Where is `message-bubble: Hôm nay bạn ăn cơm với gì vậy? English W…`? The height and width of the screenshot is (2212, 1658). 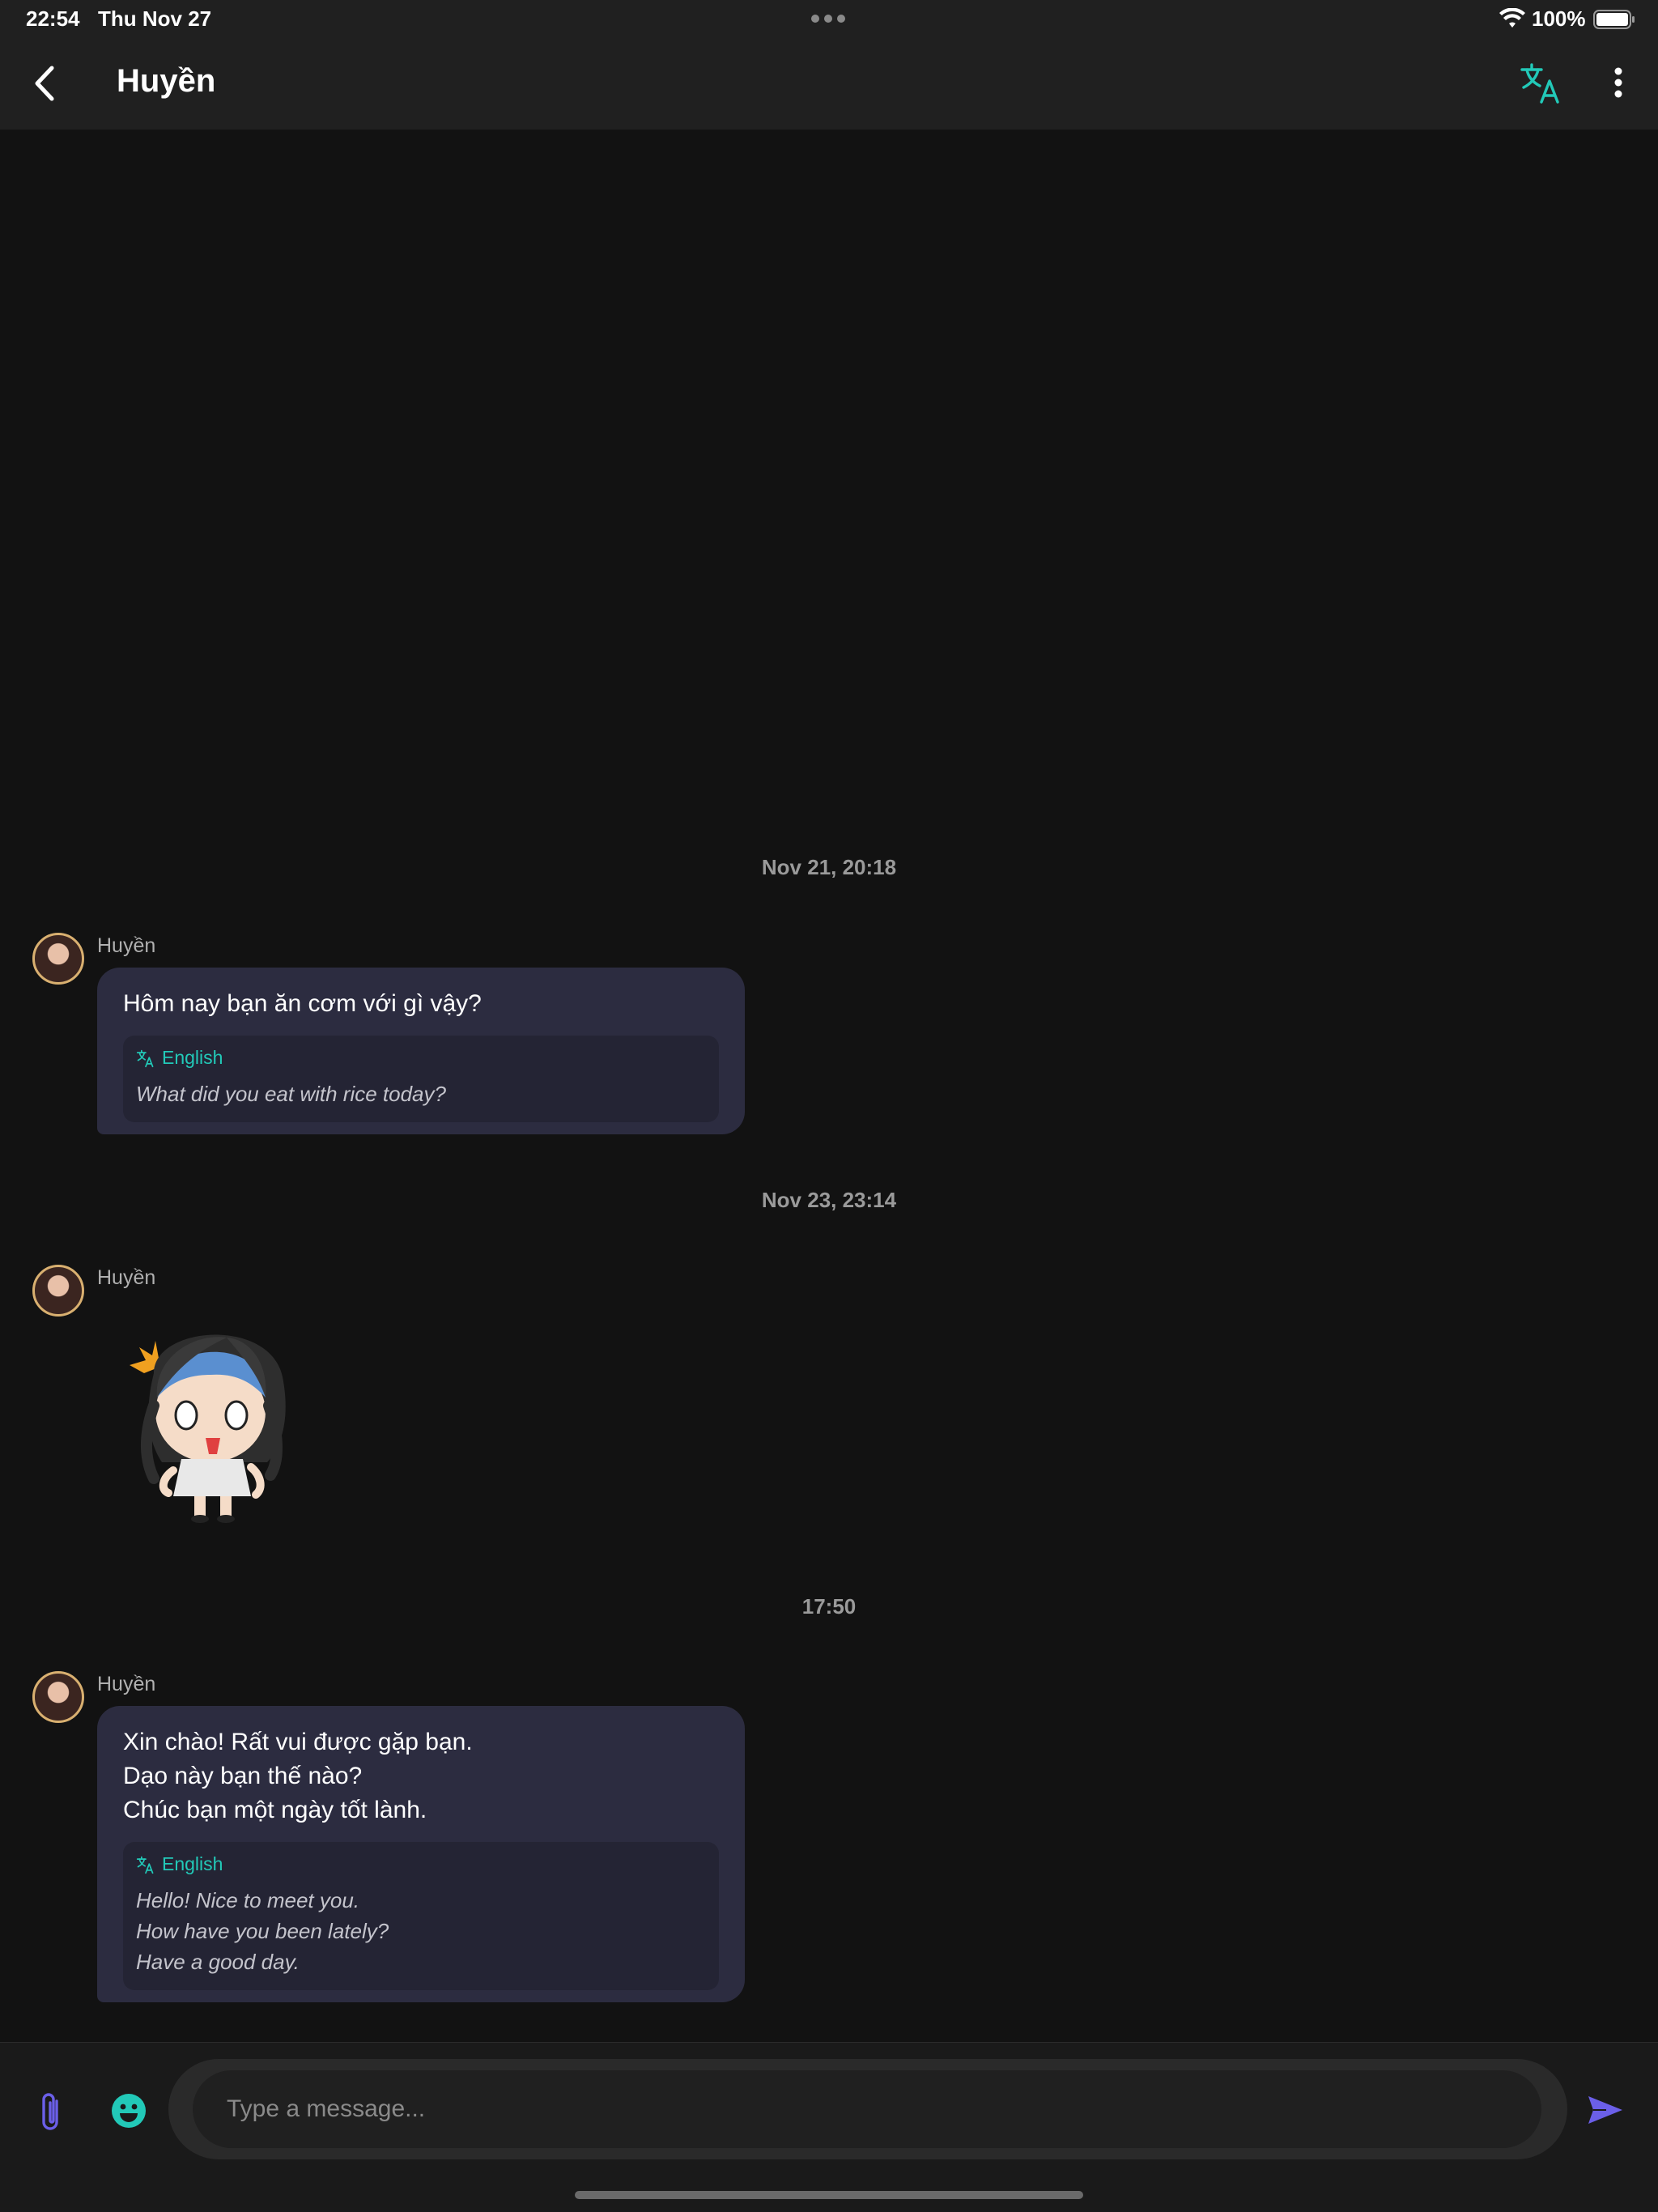 message-bubble: Hôm nay bạn ăn cơm với gì vậy? English W… is located at coordinates (421, 1051).